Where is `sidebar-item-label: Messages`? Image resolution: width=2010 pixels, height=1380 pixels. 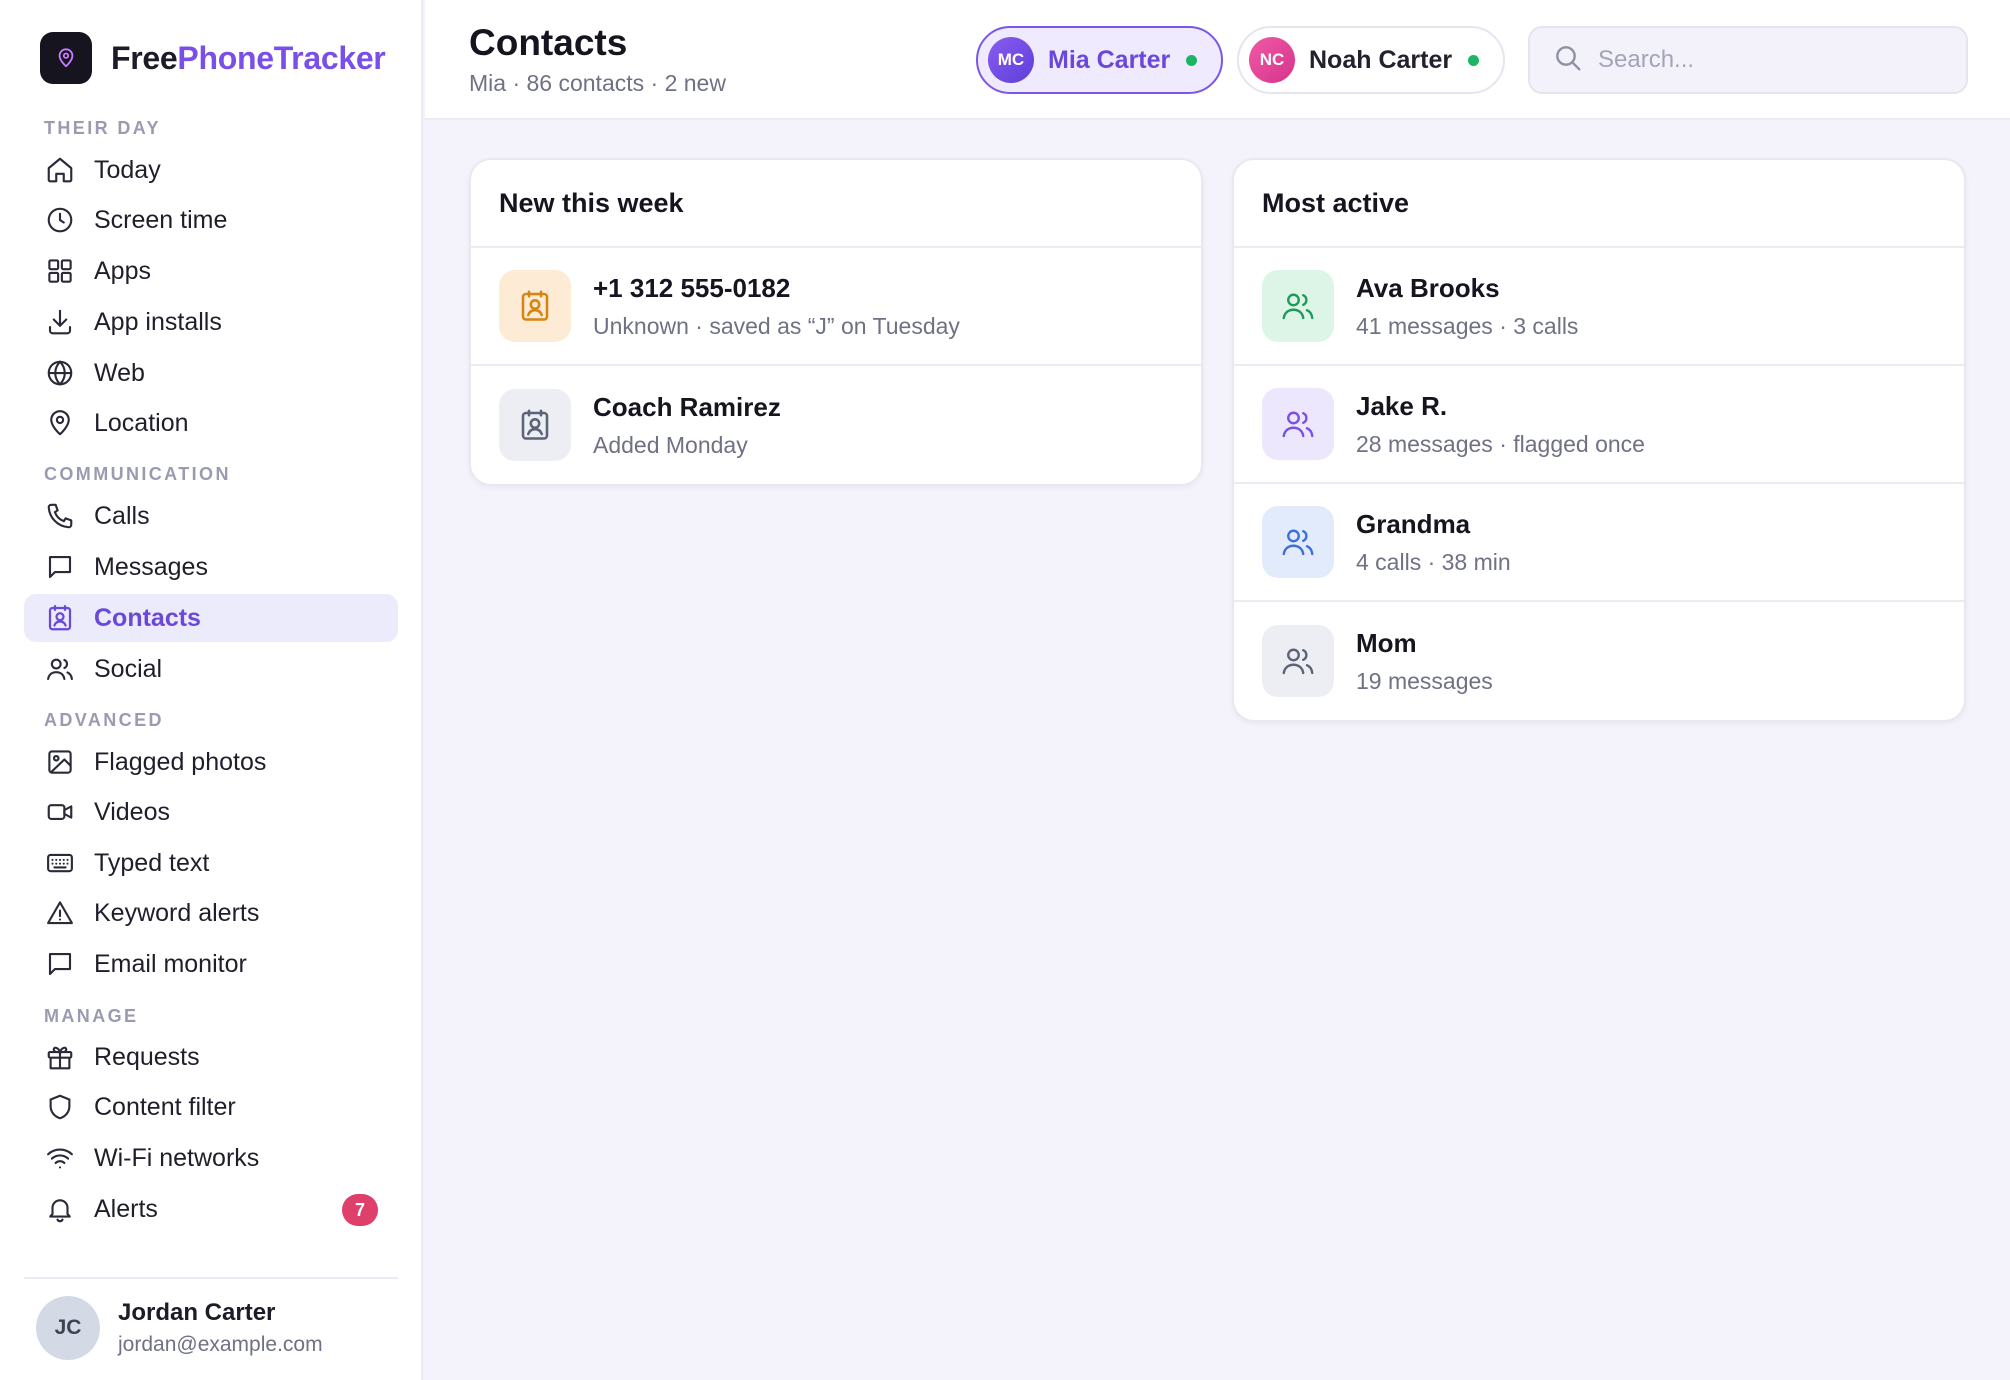 sidebar-item-label: Messages is located at coordinates (151, 566).